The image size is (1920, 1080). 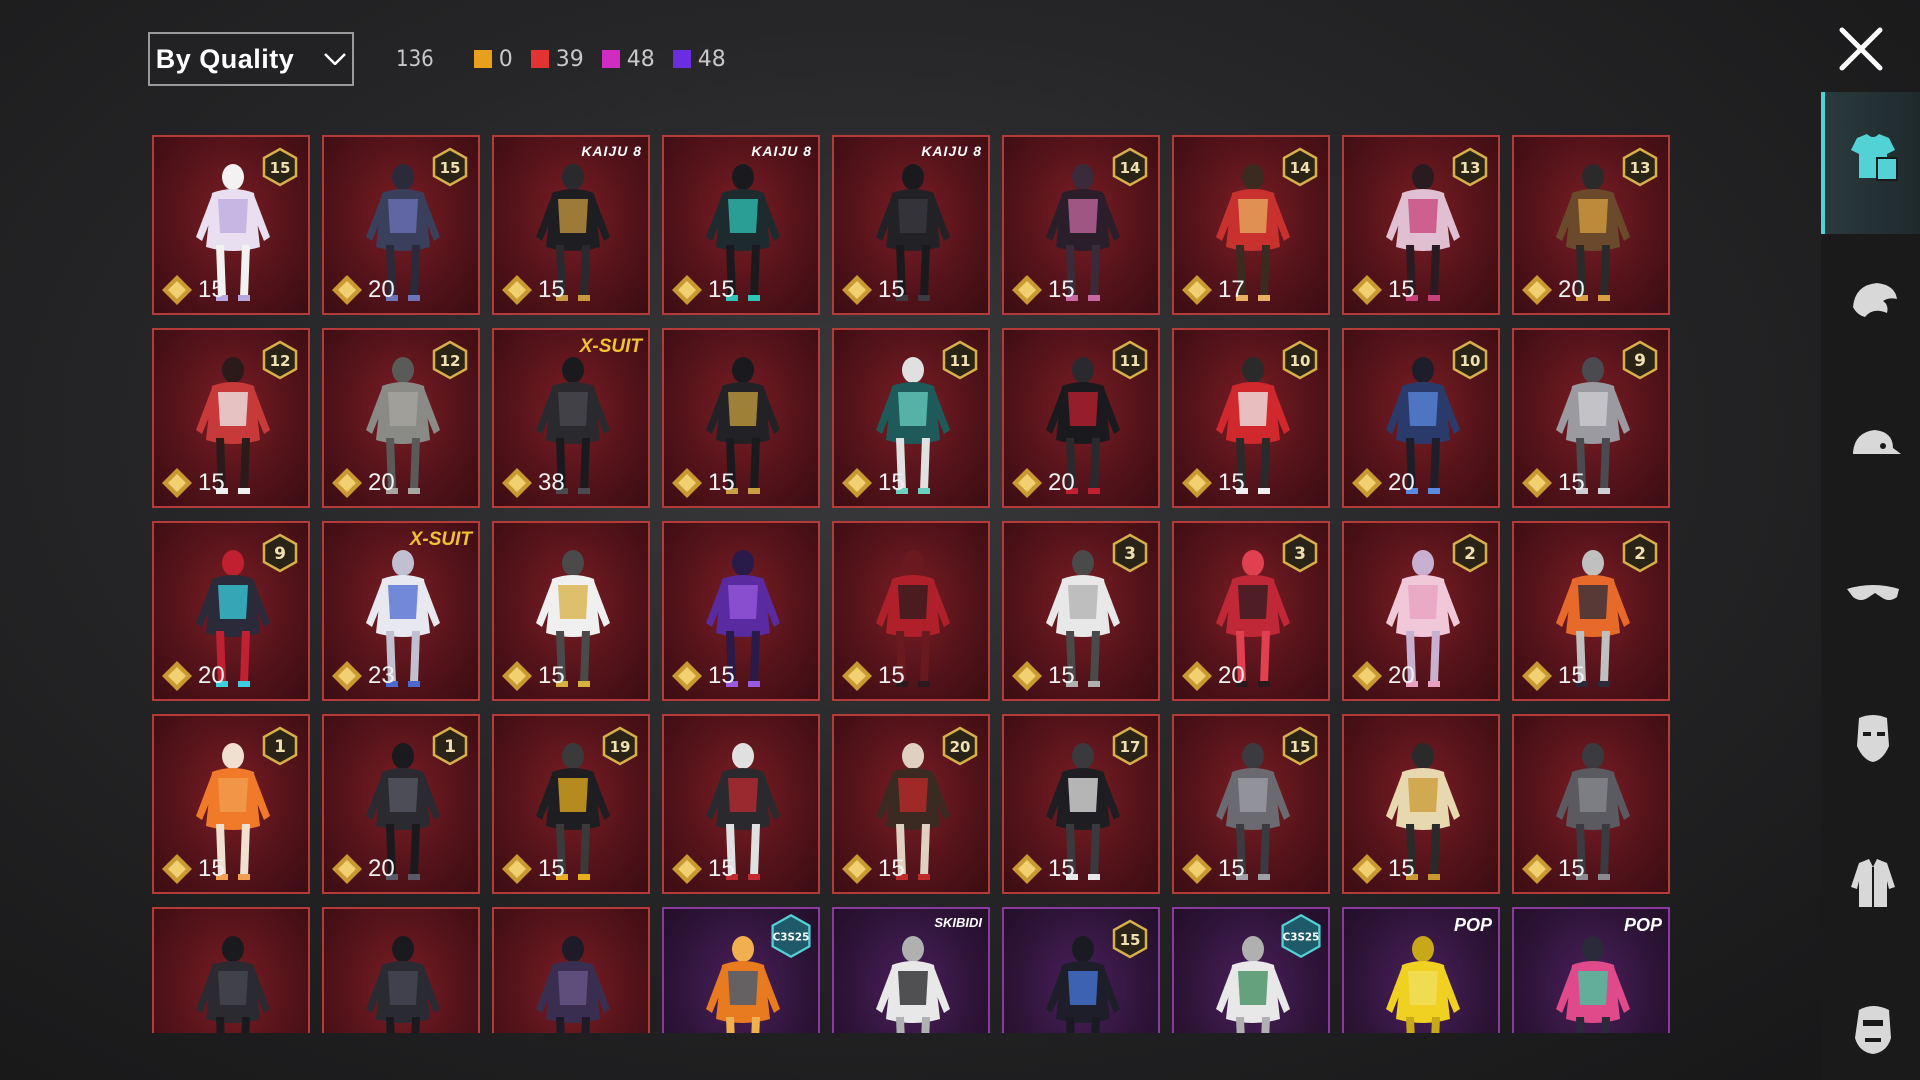 What do you see at coordinates (1081, 804) in the screenshot?
I see `outfit-card: 17 15` at bounding box center [1081, 804].